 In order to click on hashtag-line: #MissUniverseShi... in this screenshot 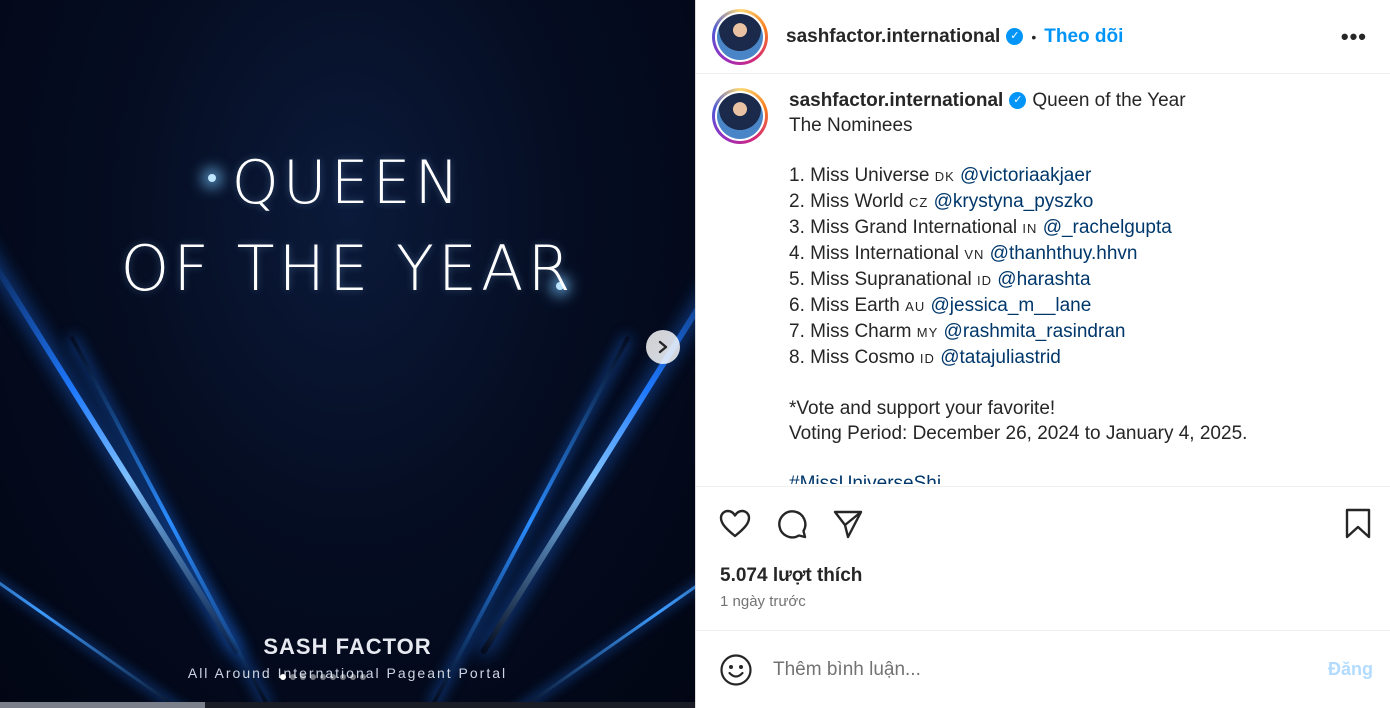, I will do `click(1018, 477)`.